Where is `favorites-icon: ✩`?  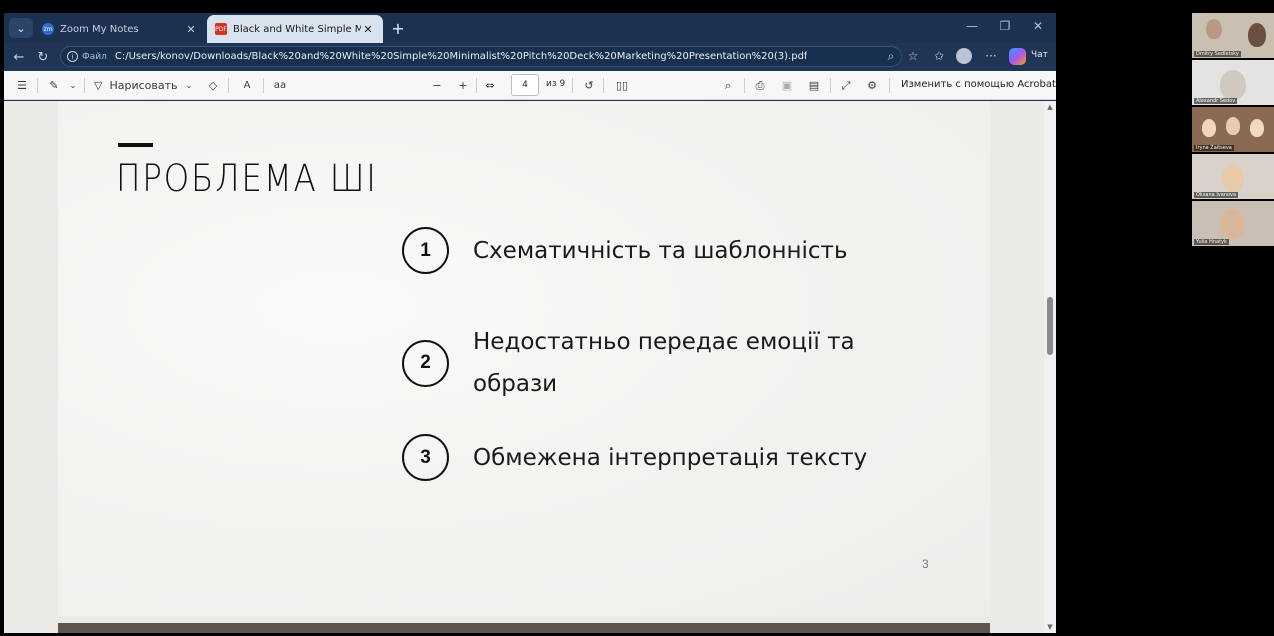
favorites-icon: ✩ is located at coordinates (939, 56).